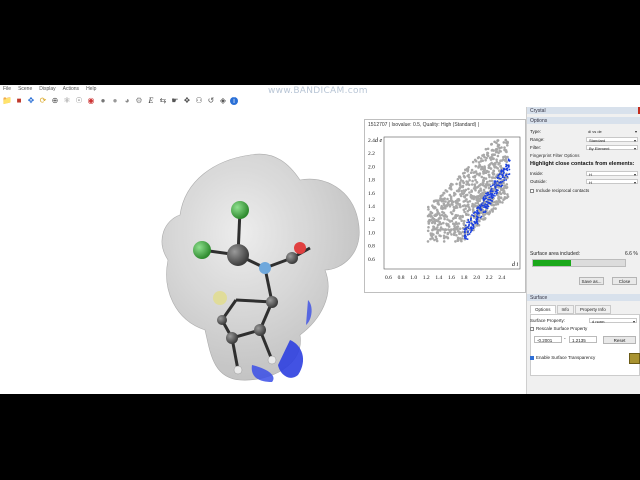 The height and width of the screenshot is (480, 640). Describe the element at coordinates (202, 250) in the screenshot. I see `chlorine-atom` at that location.